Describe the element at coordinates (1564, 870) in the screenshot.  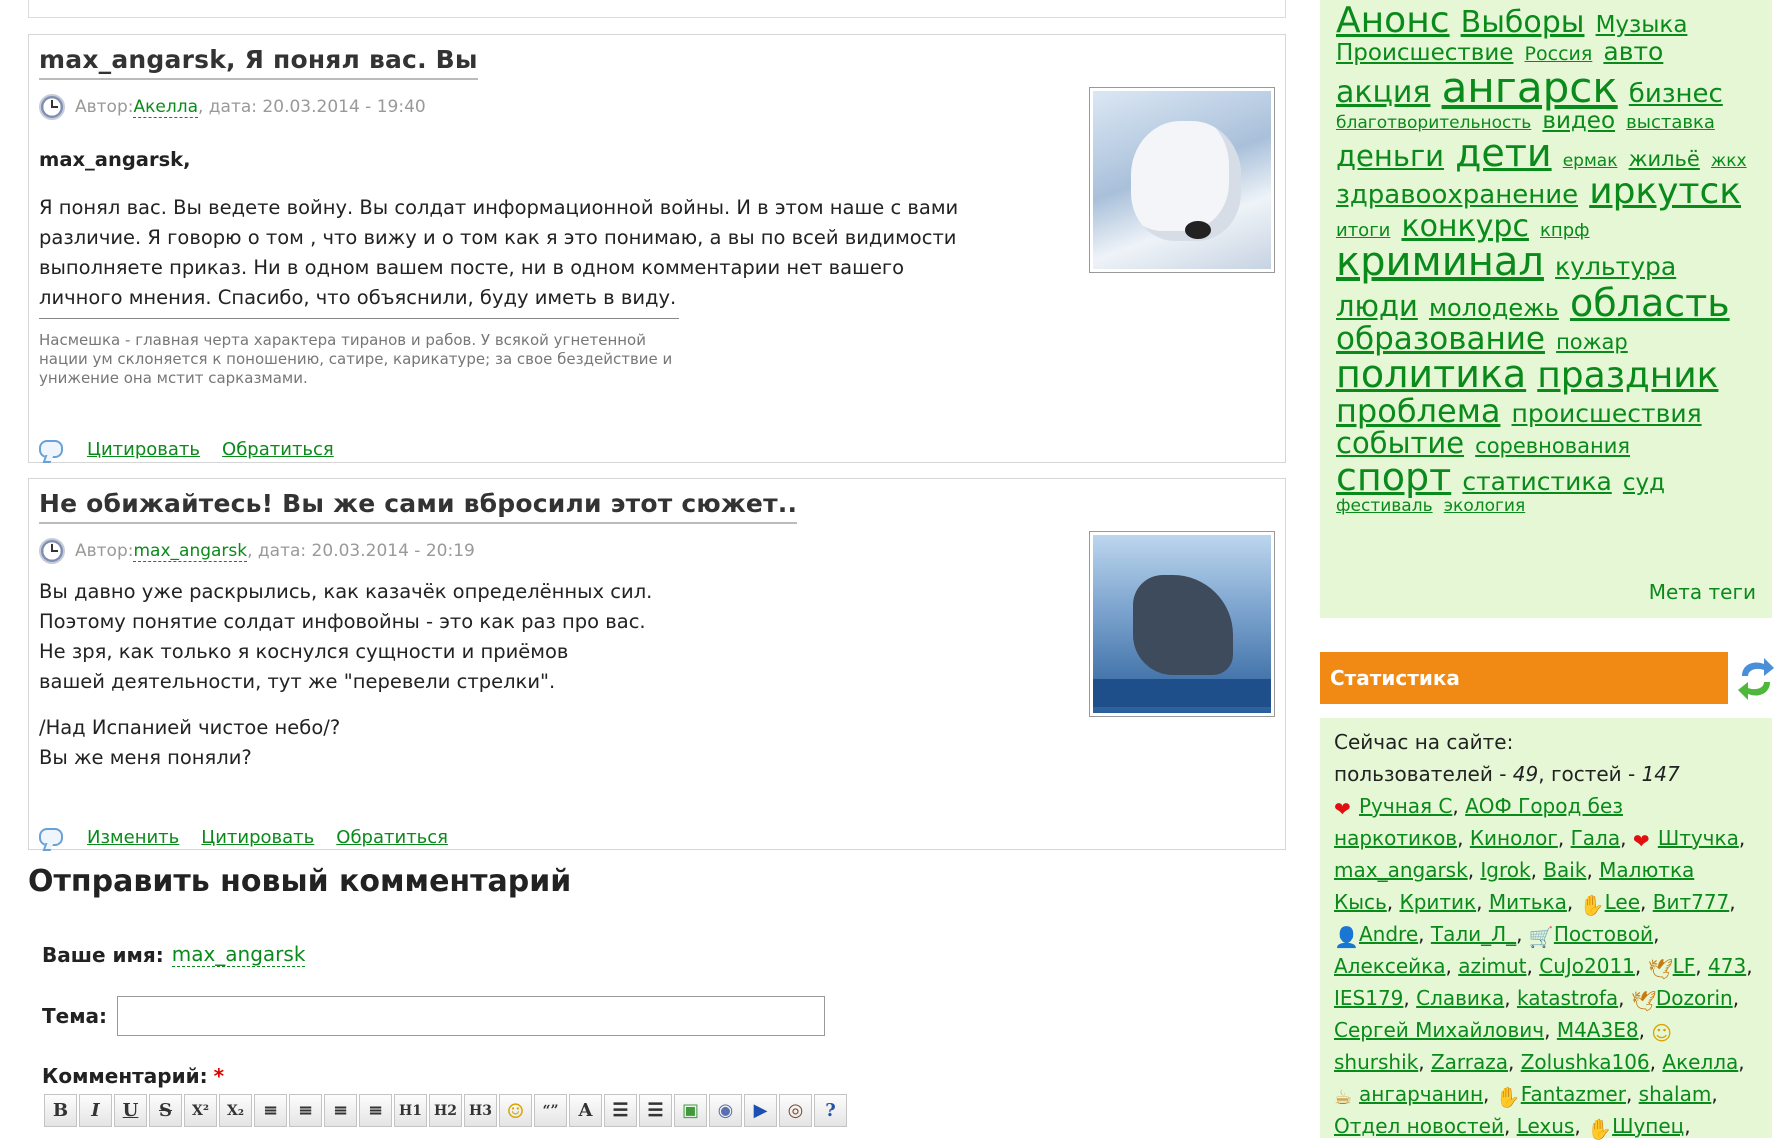
I see `online-user-link: Baik` at that location.